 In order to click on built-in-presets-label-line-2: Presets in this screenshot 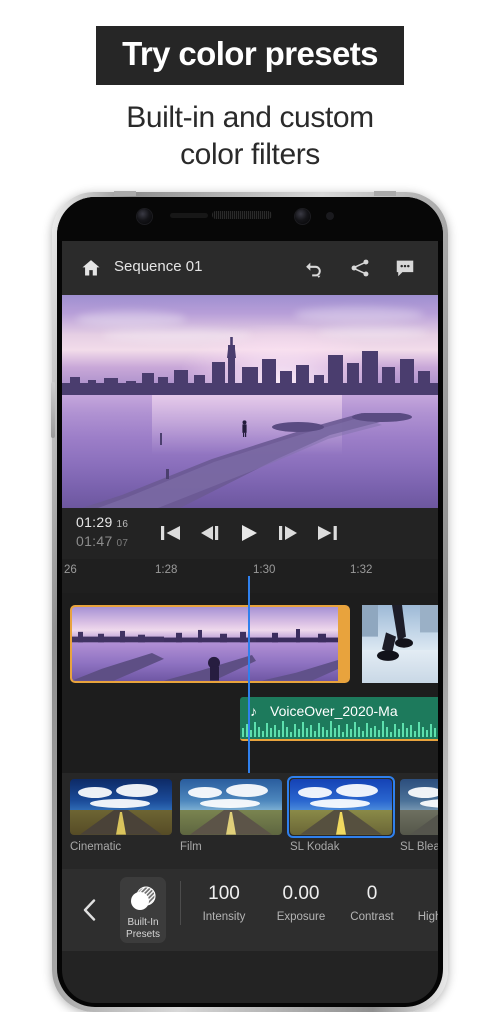, I will do `click(143, 934)`.